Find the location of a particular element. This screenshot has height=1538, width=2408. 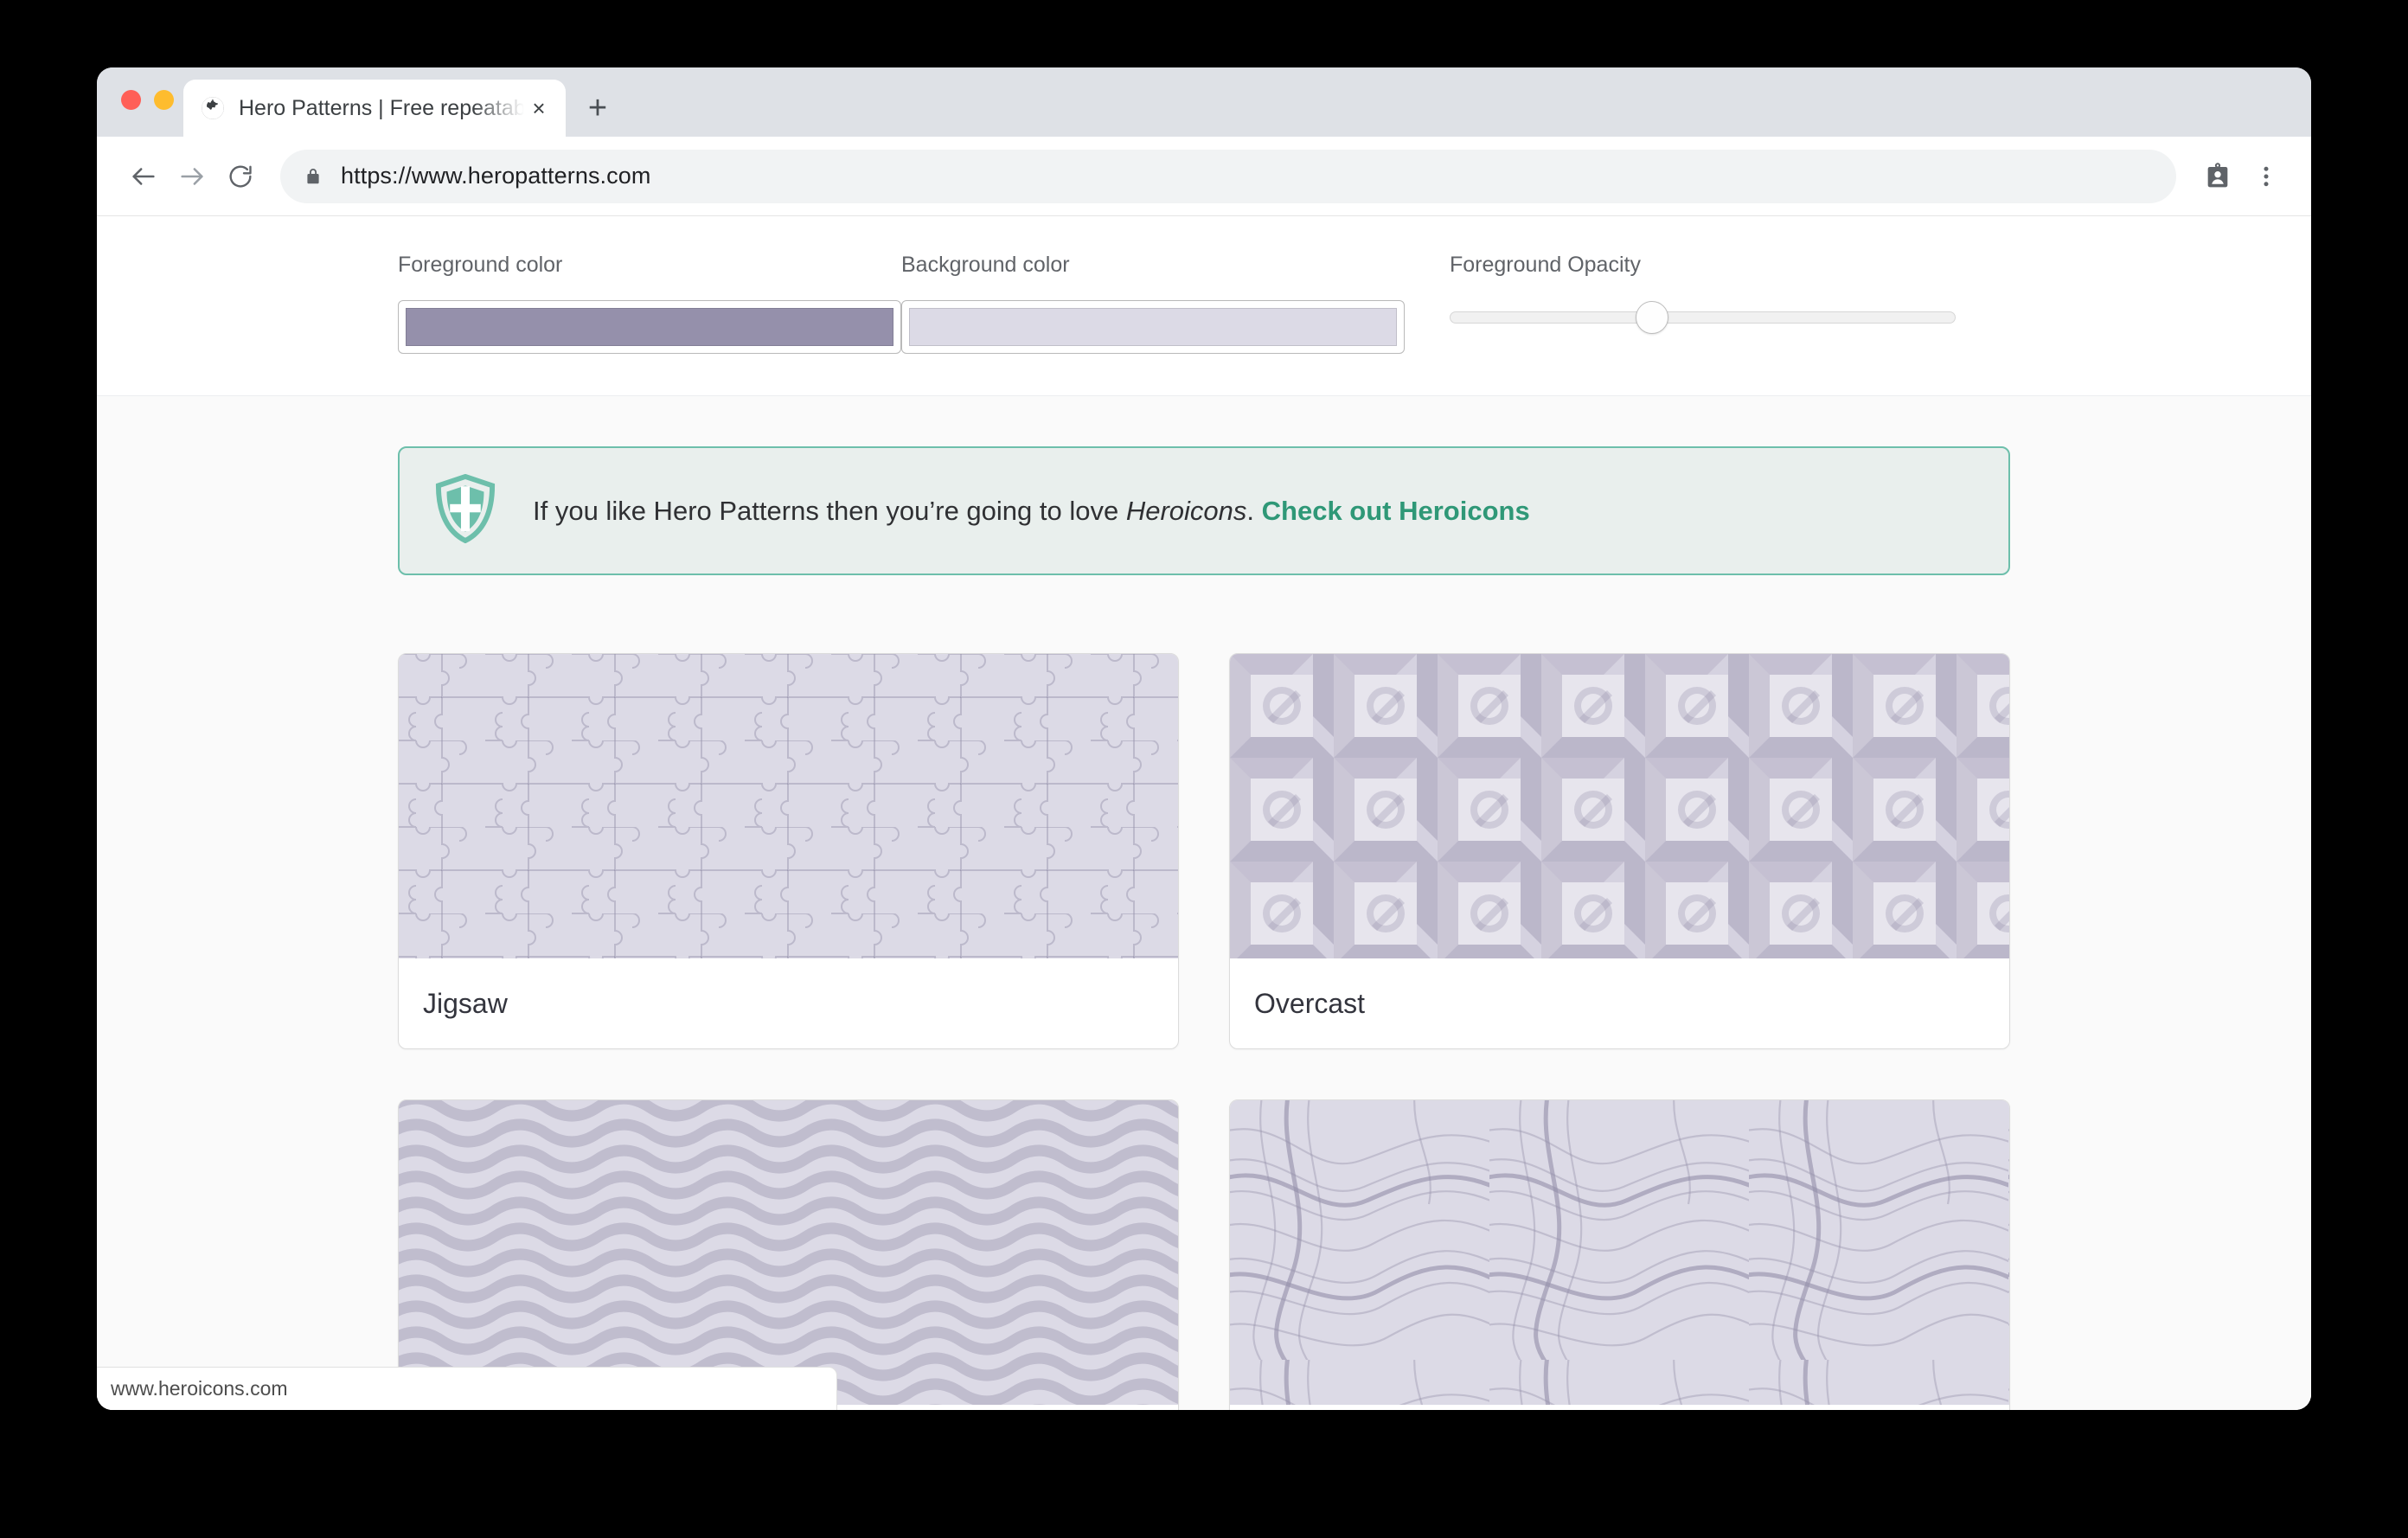

foreground-color-swatch is located at coordinates (649, 327).